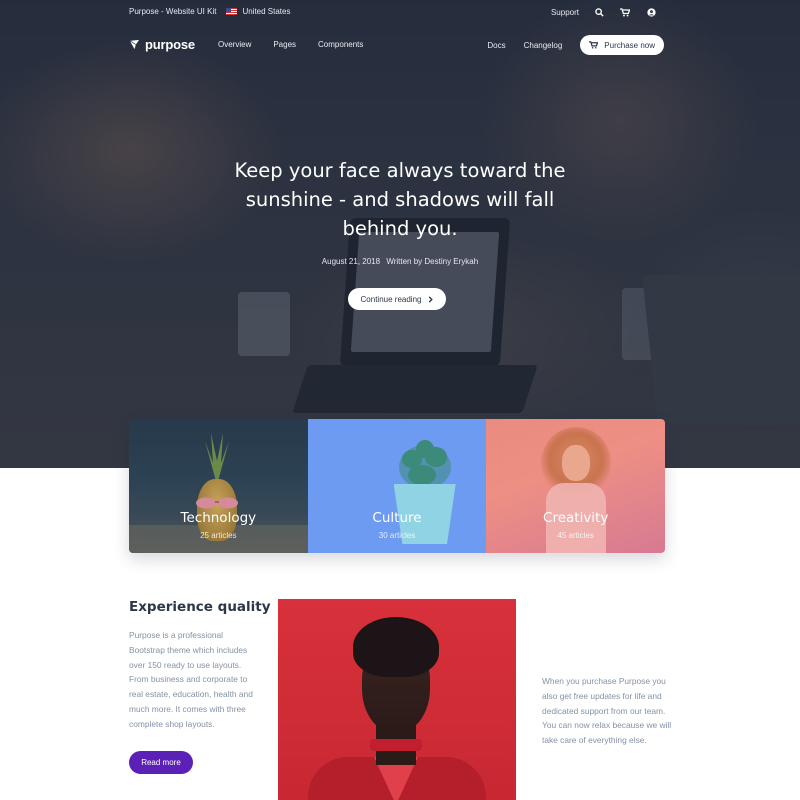  What do you see at coordinates (496, 45) in the screenshot?
I see `nav-docs: Docs` at bounding box center [496, 45].